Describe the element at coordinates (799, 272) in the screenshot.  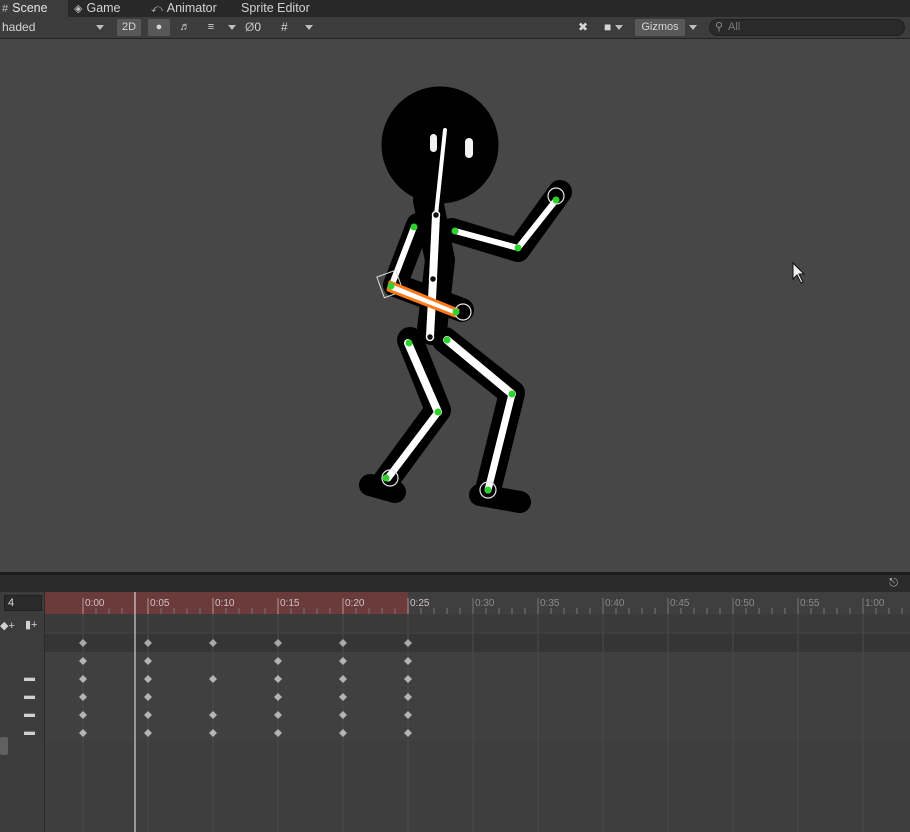
I see `mouse-cursor-icon` at that location.